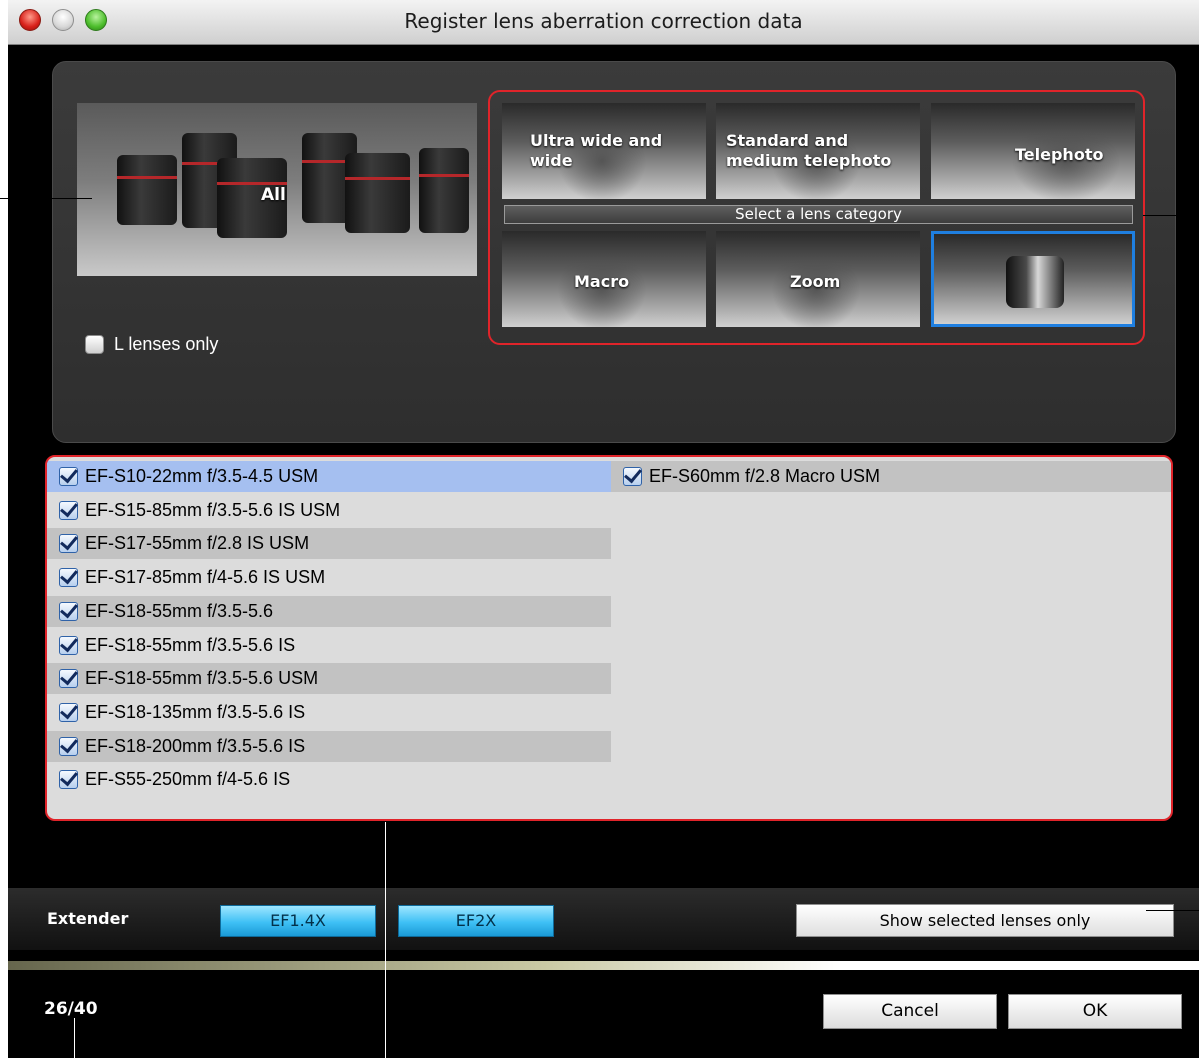  I want to click on show-selected-lenses-button: Show selected lenses only, so click(985, 920).